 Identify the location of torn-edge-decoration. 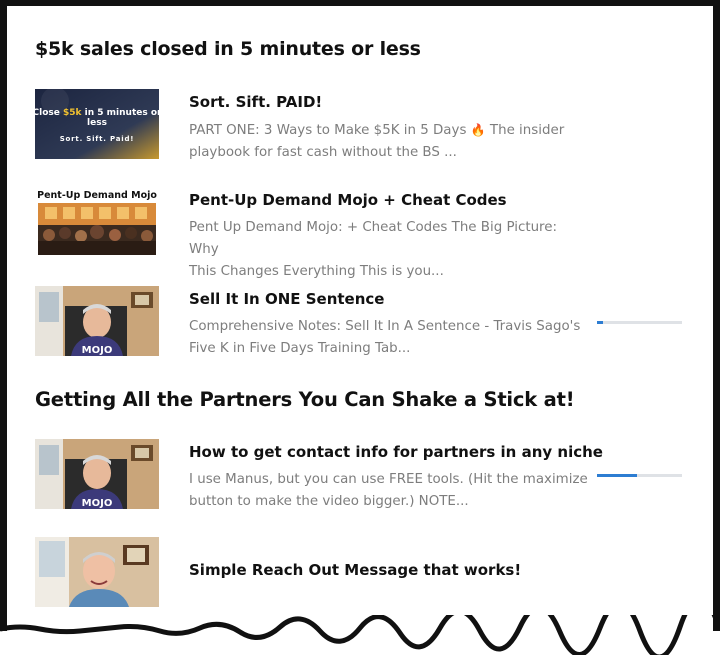
(360, 635).